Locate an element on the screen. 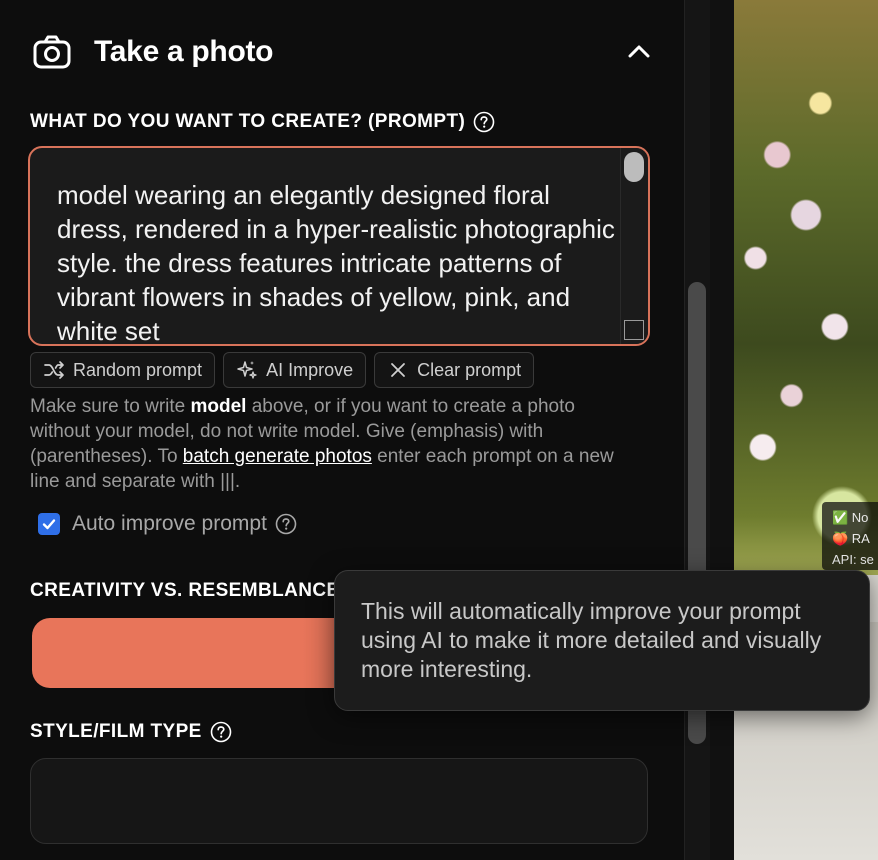 The height and width of the screenshot is (860, 878). divider is located at coordinates (722, 430).